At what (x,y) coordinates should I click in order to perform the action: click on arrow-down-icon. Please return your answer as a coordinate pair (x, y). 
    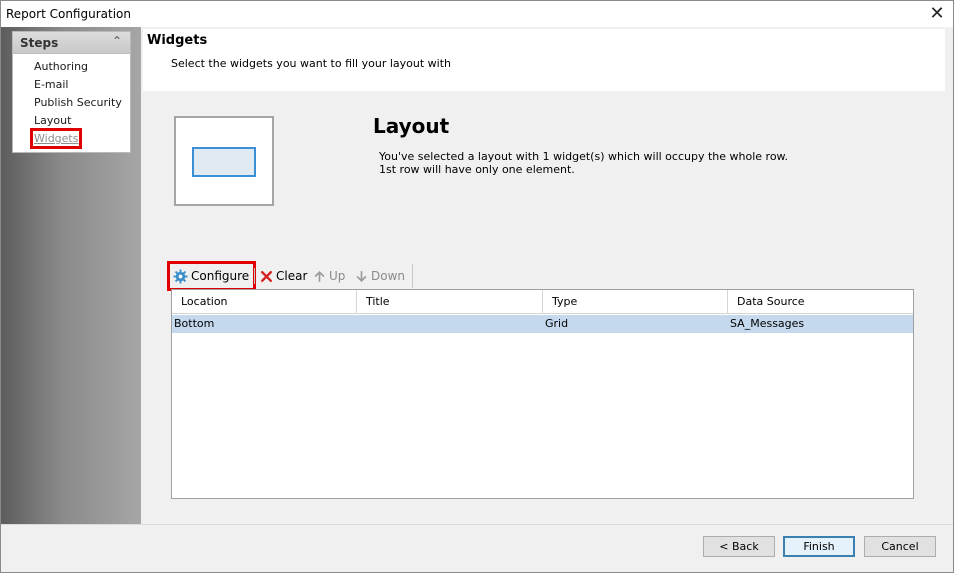
    Looking at the image, I should click on (361, 276).